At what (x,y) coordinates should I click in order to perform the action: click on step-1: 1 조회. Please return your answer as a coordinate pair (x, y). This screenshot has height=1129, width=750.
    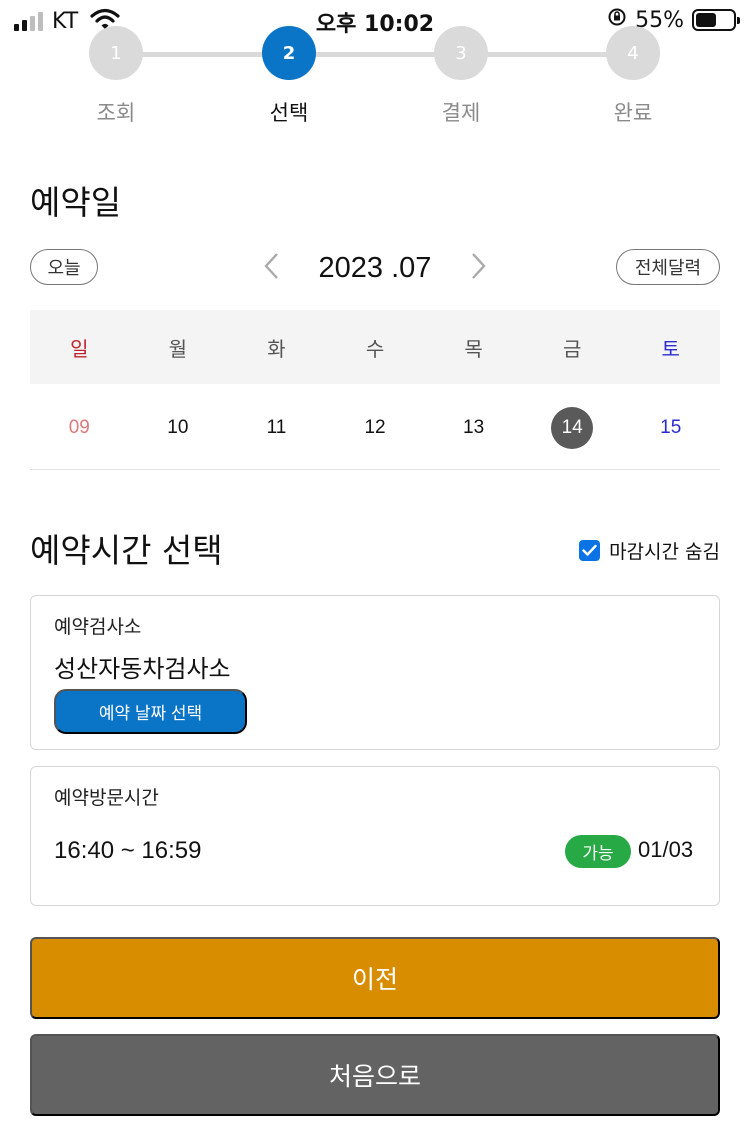
    Looking at the image, I should click on (116, 76).